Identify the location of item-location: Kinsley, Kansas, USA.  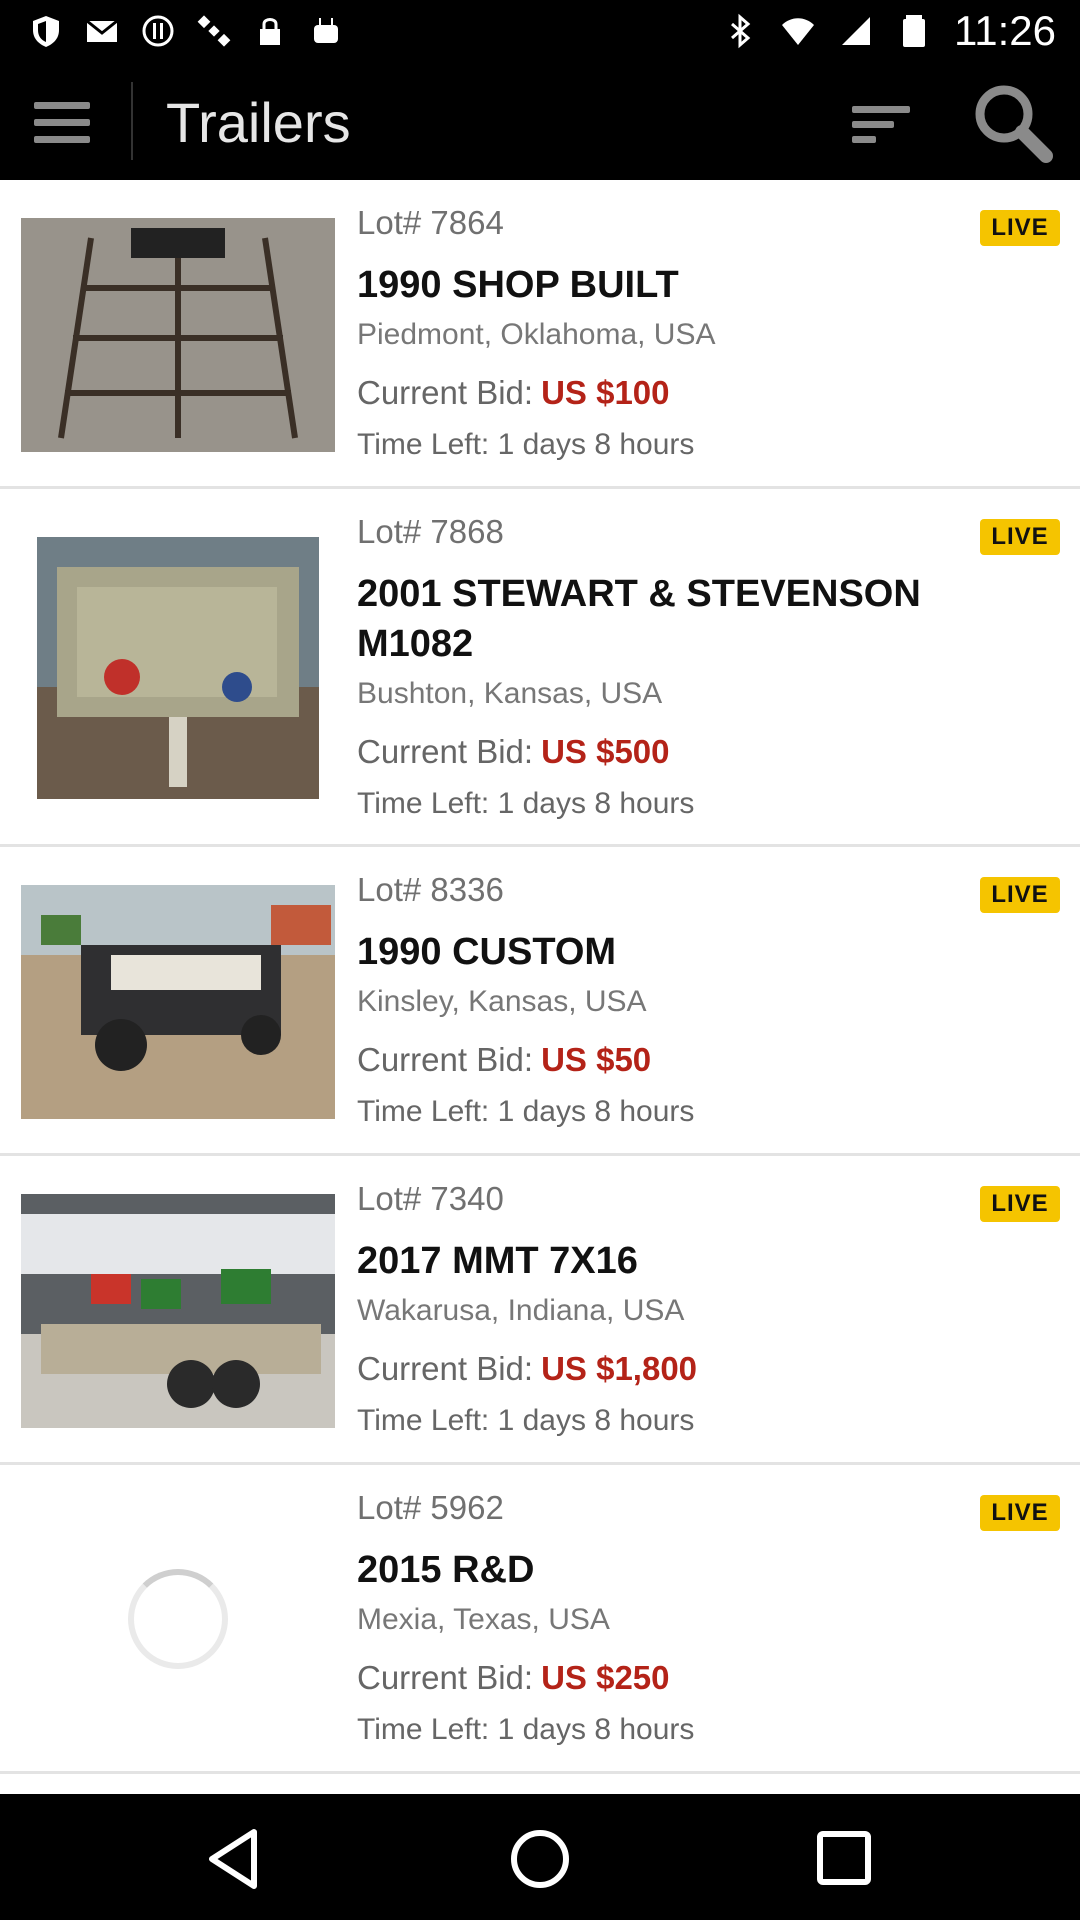
(502, 1001).